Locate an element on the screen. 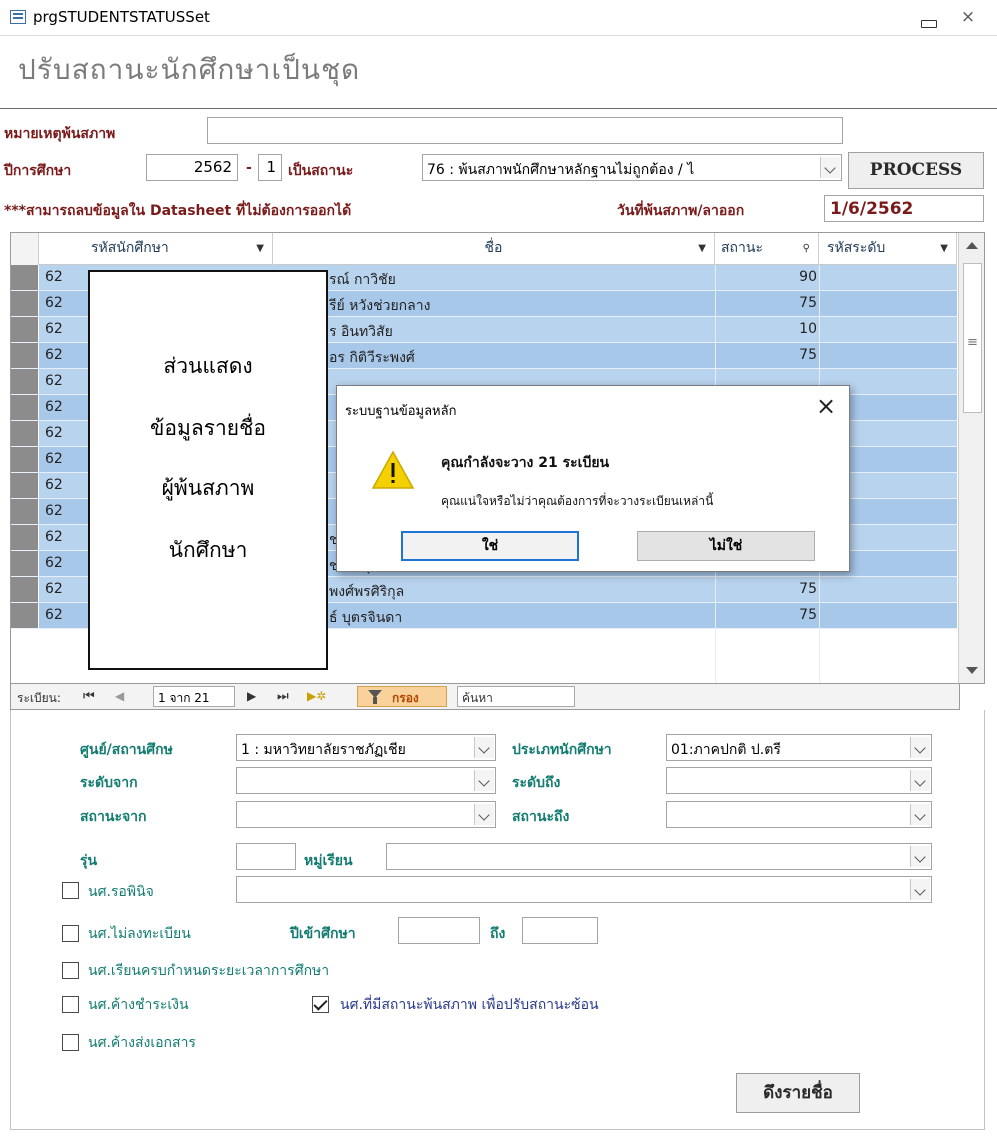 This screenshot has width=997, height=1140. term-input: 1 is located at coordinates (270, 167).